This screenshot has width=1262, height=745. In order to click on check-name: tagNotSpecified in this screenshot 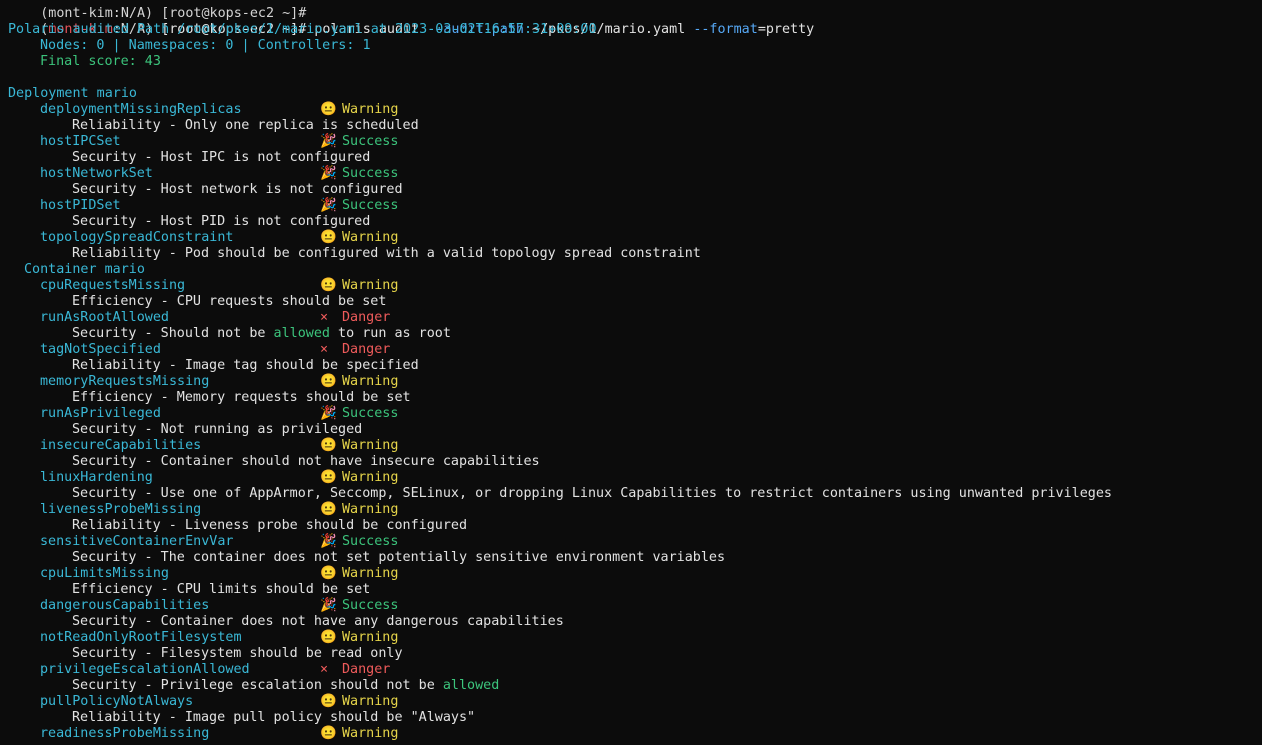, I will do `click(100, 349)`.